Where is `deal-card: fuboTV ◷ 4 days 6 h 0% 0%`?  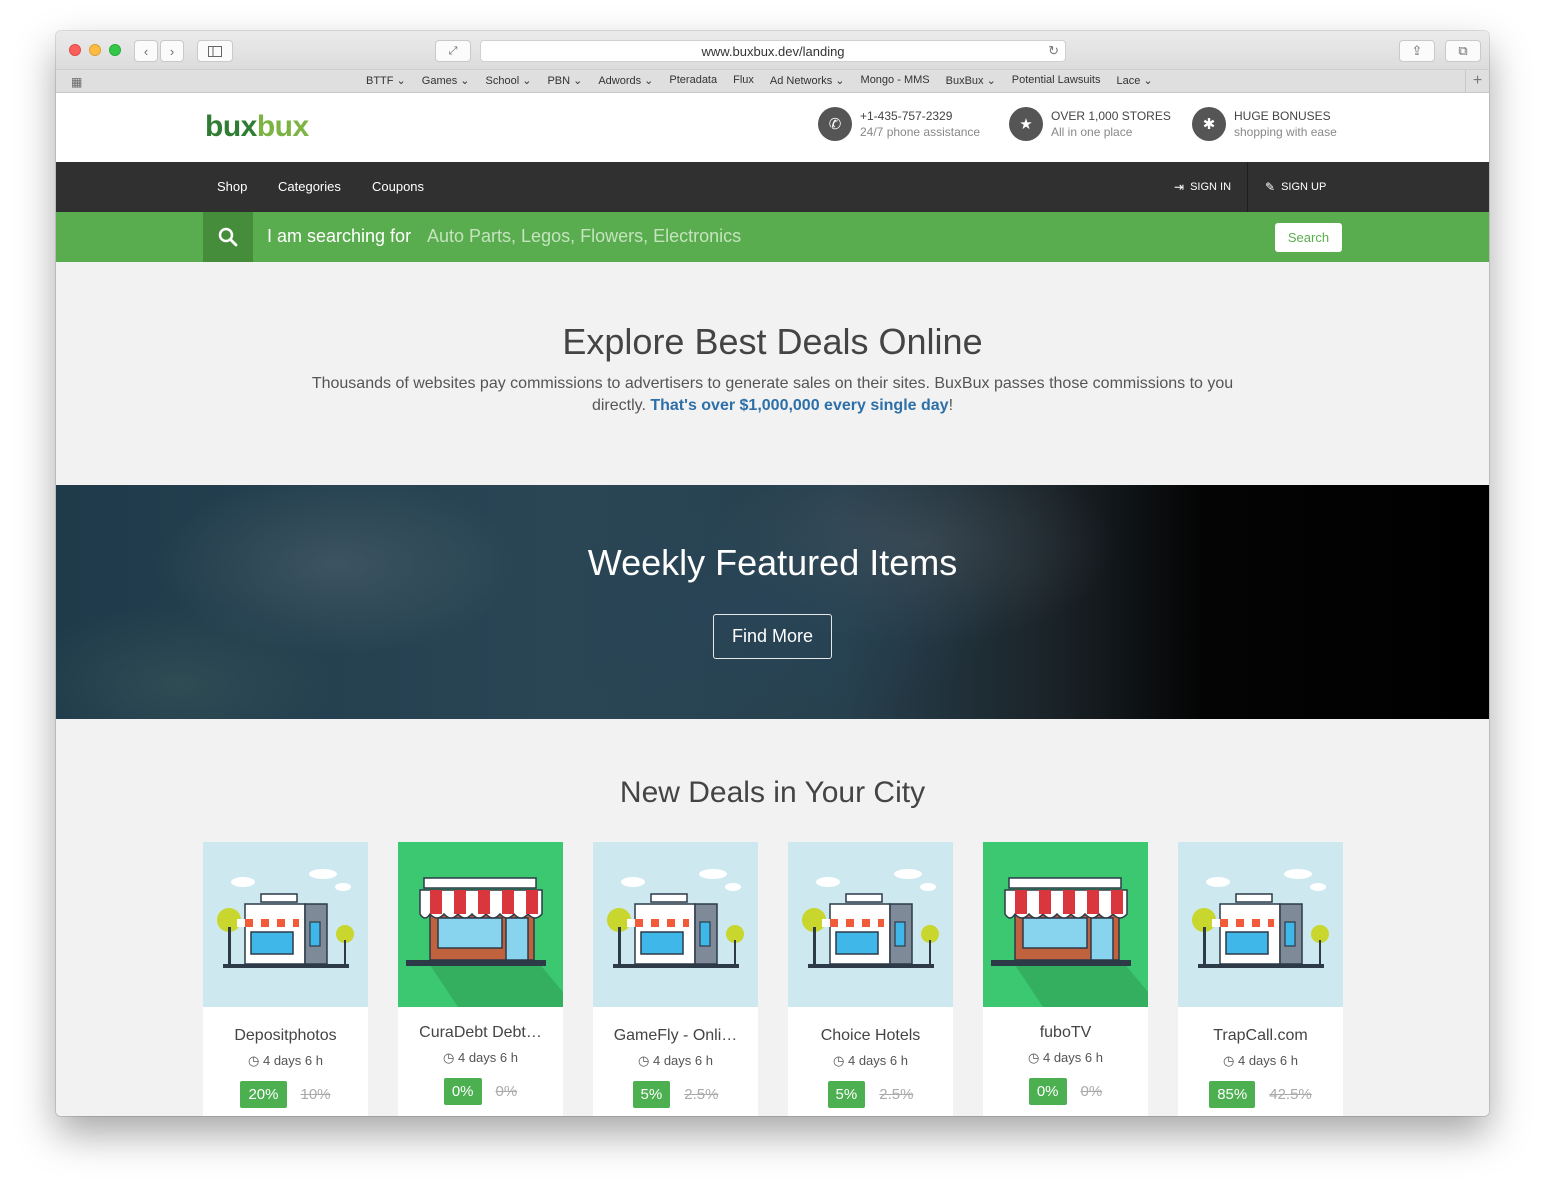
deal-card: fuboTV ◷ 4 days 6 h 0% 0% is located at coordinates (1065, 979).